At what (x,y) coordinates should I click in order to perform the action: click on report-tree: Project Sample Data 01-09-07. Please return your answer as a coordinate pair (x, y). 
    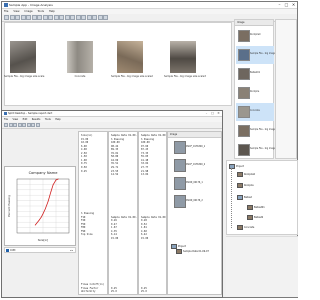
    Looking at the image, I should click on (195, 253).